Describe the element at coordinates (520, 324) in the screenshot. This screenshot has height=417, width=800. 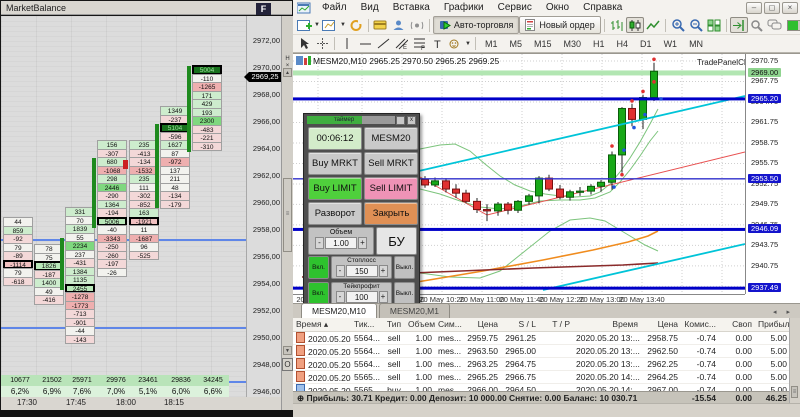
I see `column-header: S / L` at that location.